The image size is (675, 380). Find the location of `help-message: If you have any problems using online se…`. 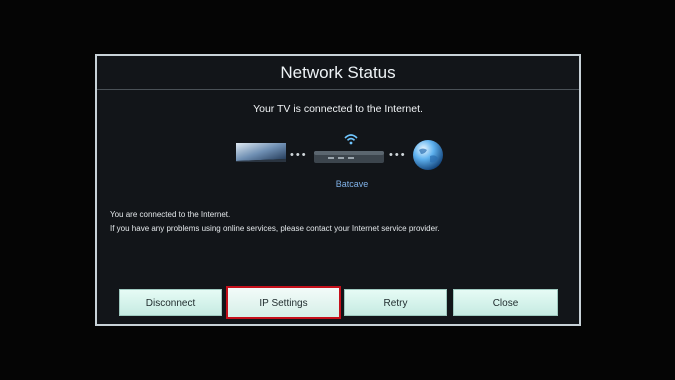

help-message: If you have any problems using online se… is located at coordinates (275, 228).